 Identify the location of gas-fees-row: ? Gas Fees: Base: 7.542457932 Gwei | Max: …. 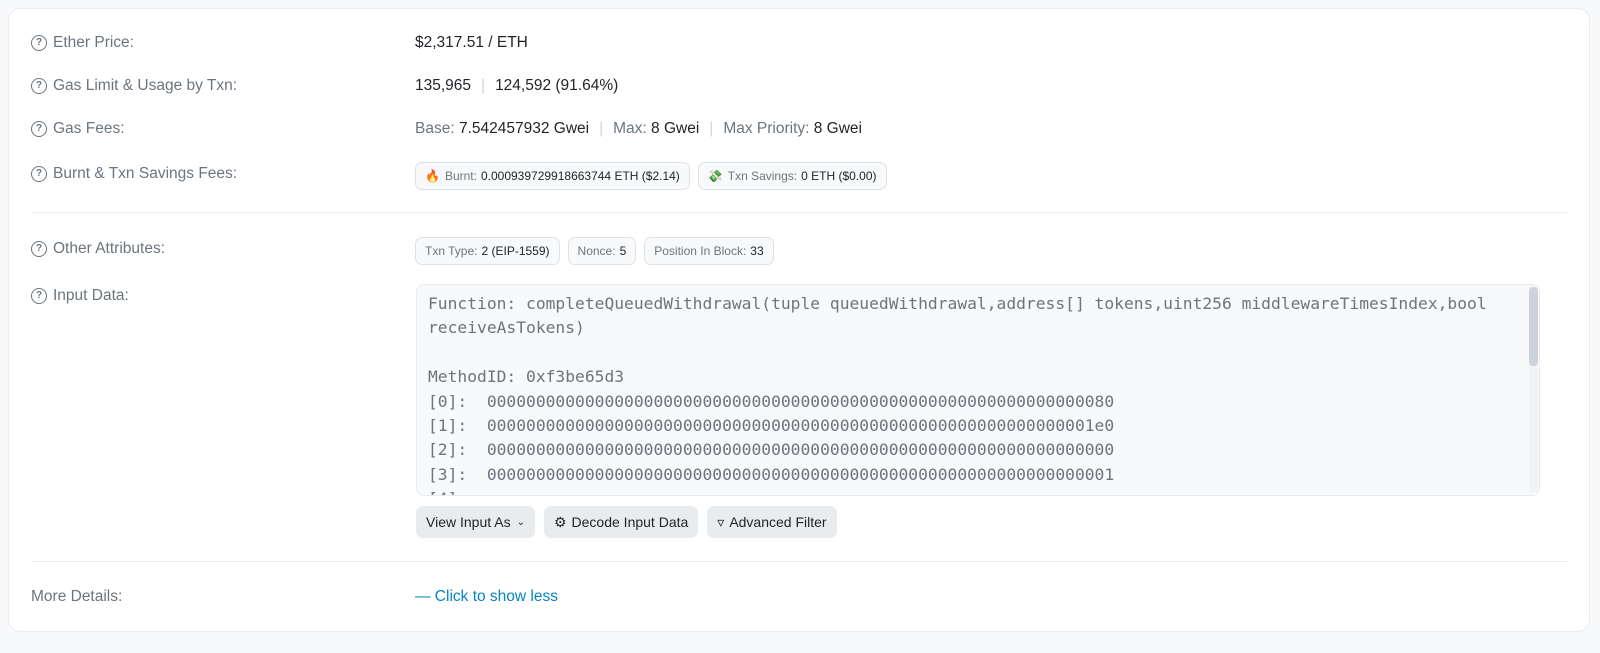
(799, 129).